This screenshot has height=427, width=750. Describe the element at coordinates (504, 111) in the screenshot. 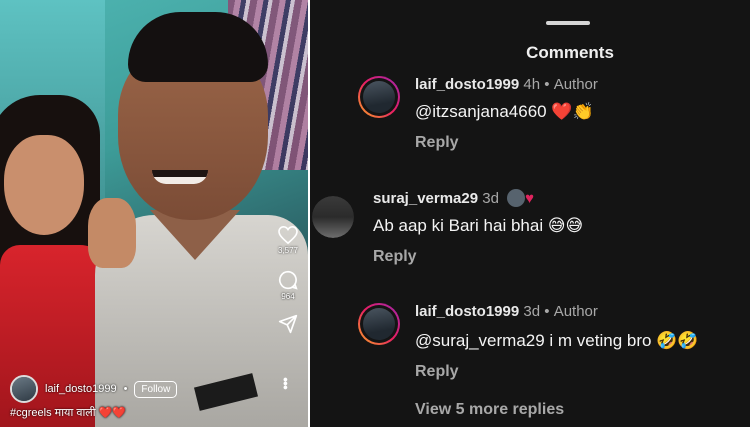

I see `comment-text: @itzsanjana4660 ❤️👏` at that location.